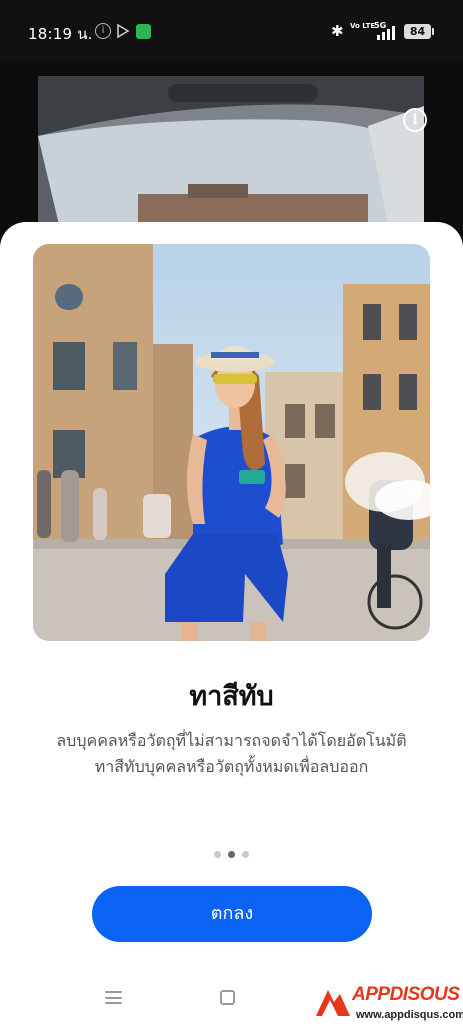  What do you see at coordinates (232, 914) in the screenshot?
I see `ok-button: ตกลง` at bounding box center [232, 914].